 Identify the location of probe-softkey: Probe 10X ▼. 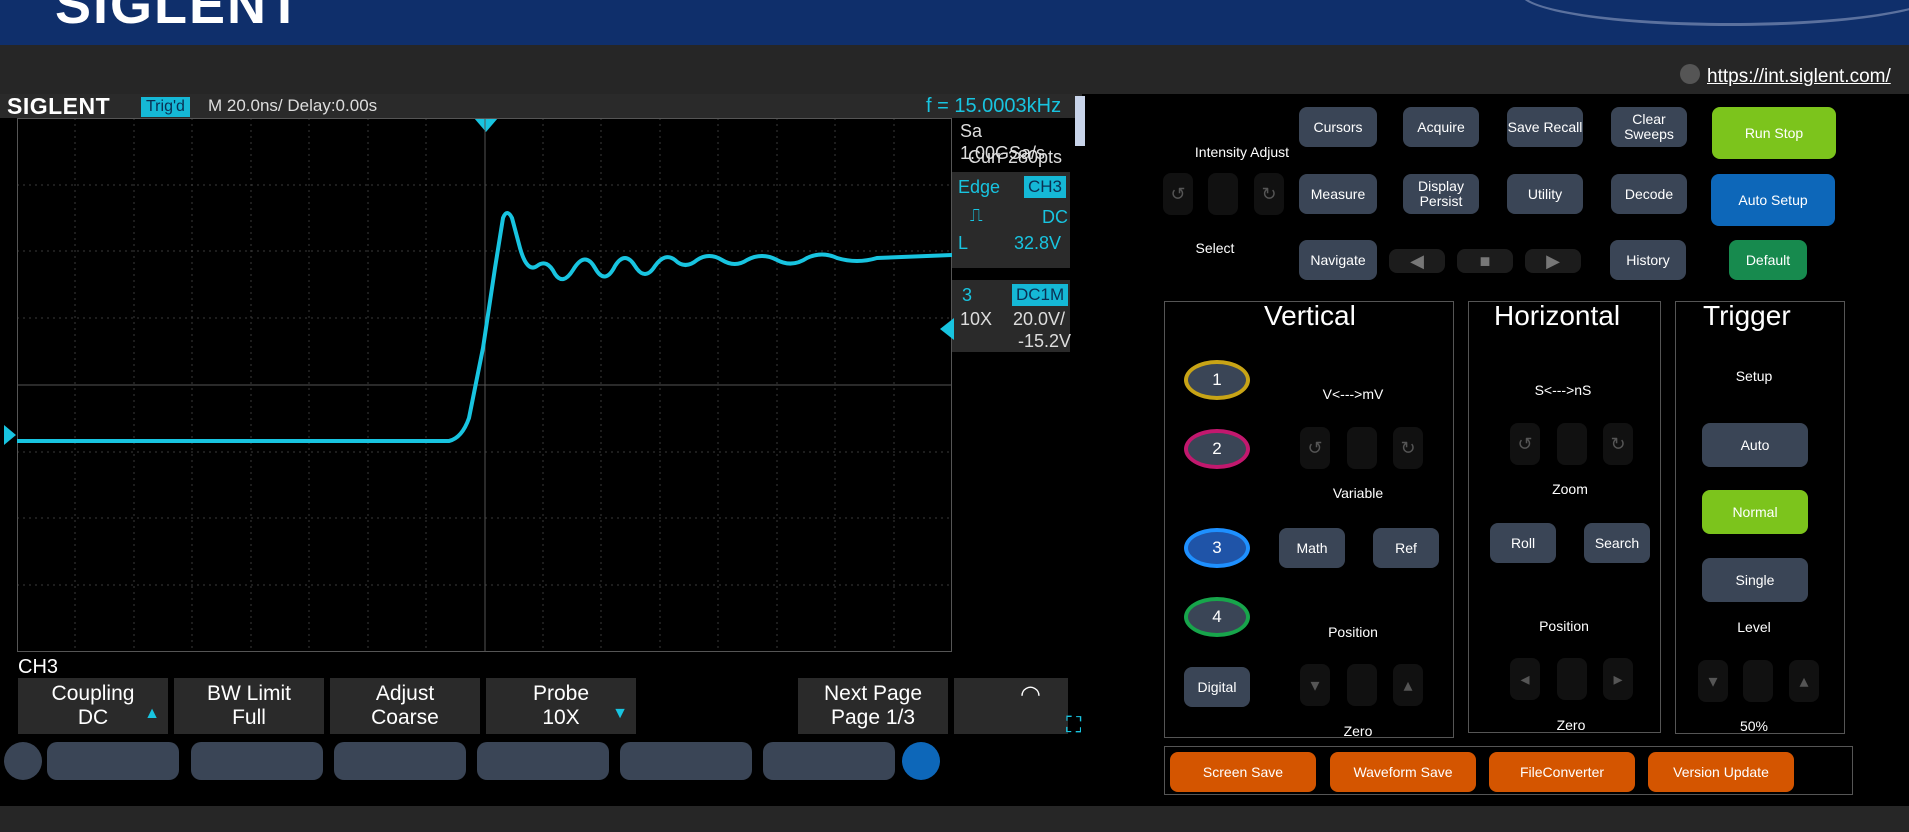
(561, 706).